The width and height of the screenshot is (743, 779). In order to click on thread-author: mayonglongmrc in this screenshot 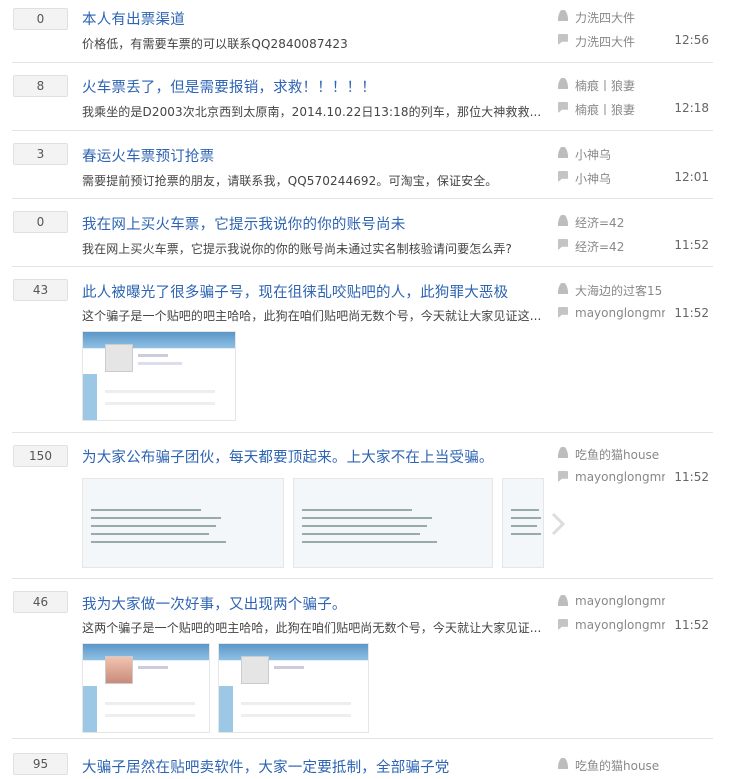, I will do `click(635, 602)`.